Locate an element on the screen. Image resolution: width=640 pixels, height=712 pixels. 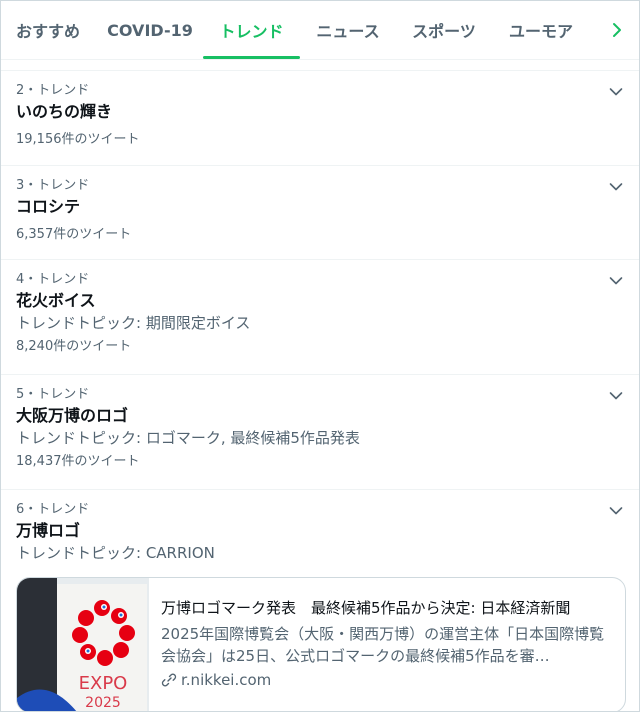
trend-topic: トレンドトピック: 期間限定ボイス is located at coordinates (133, 323).